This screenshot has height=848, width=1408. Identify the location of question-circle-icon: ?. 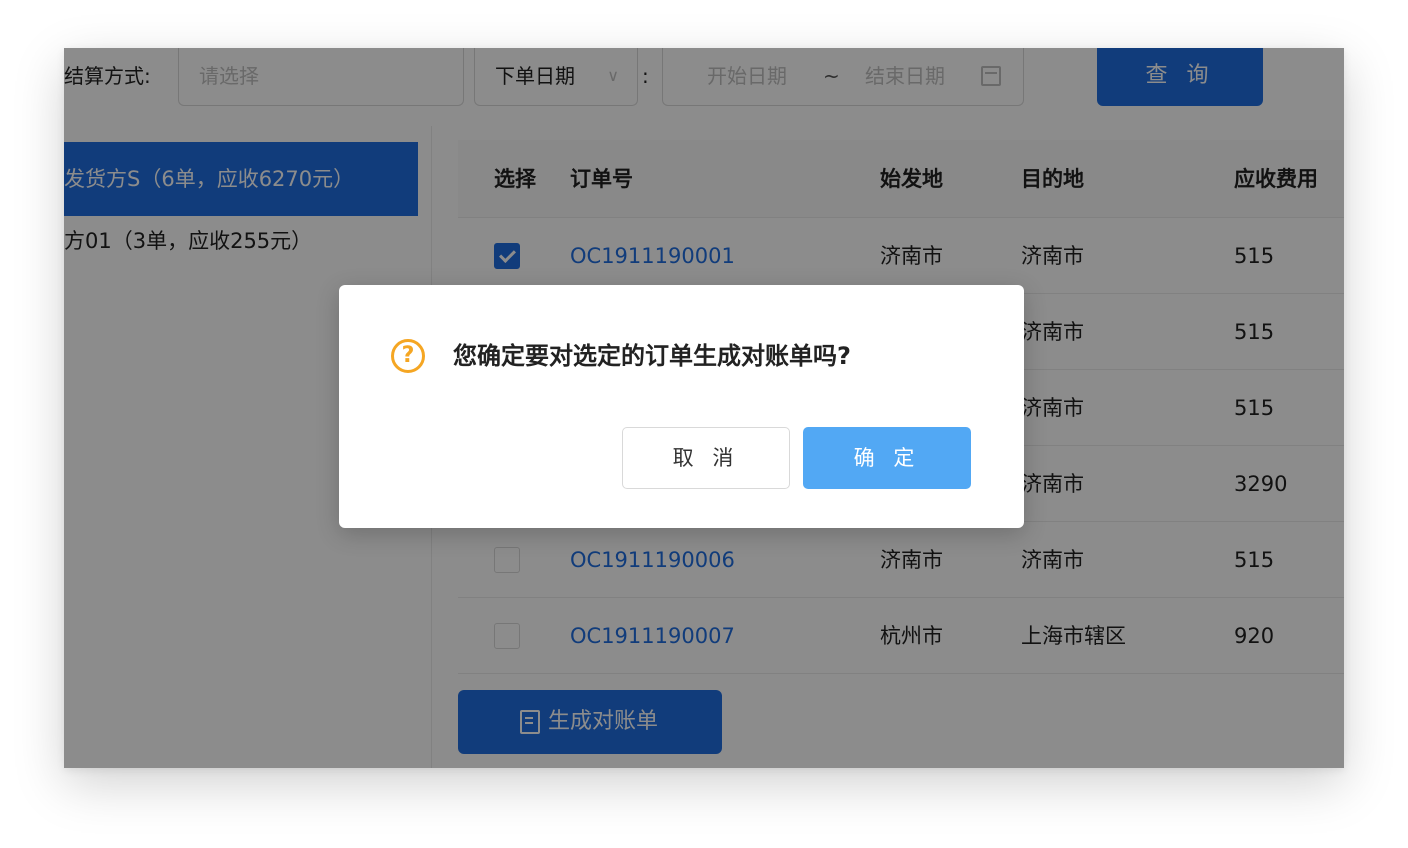
(408, 356).